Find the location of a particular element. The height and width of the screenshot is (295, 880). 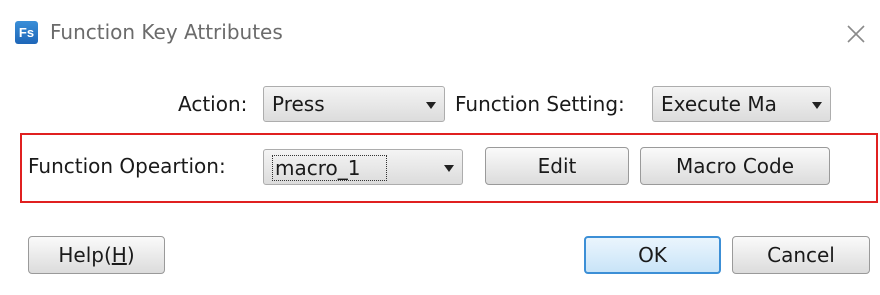

function-setting-value: Execute Ma is located at coordinates (719, 104).